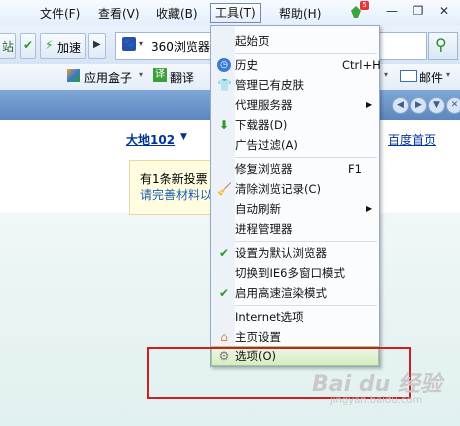 The image size is (460, 426). What do you see at coordinates (296, 65) in the screenshot?
I see `menu-item-history: ◷ 历史 Ctrl+H` at bounding box center [296, 65].